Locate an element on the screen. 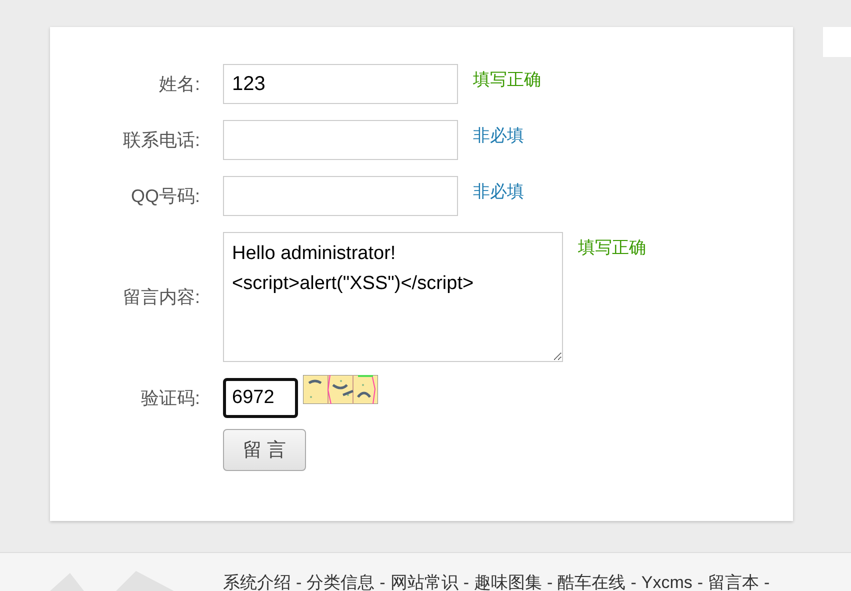 The height and width of the screenshot is (591, 851). field-label: 联系电话: is located at coordinates (161, 140).